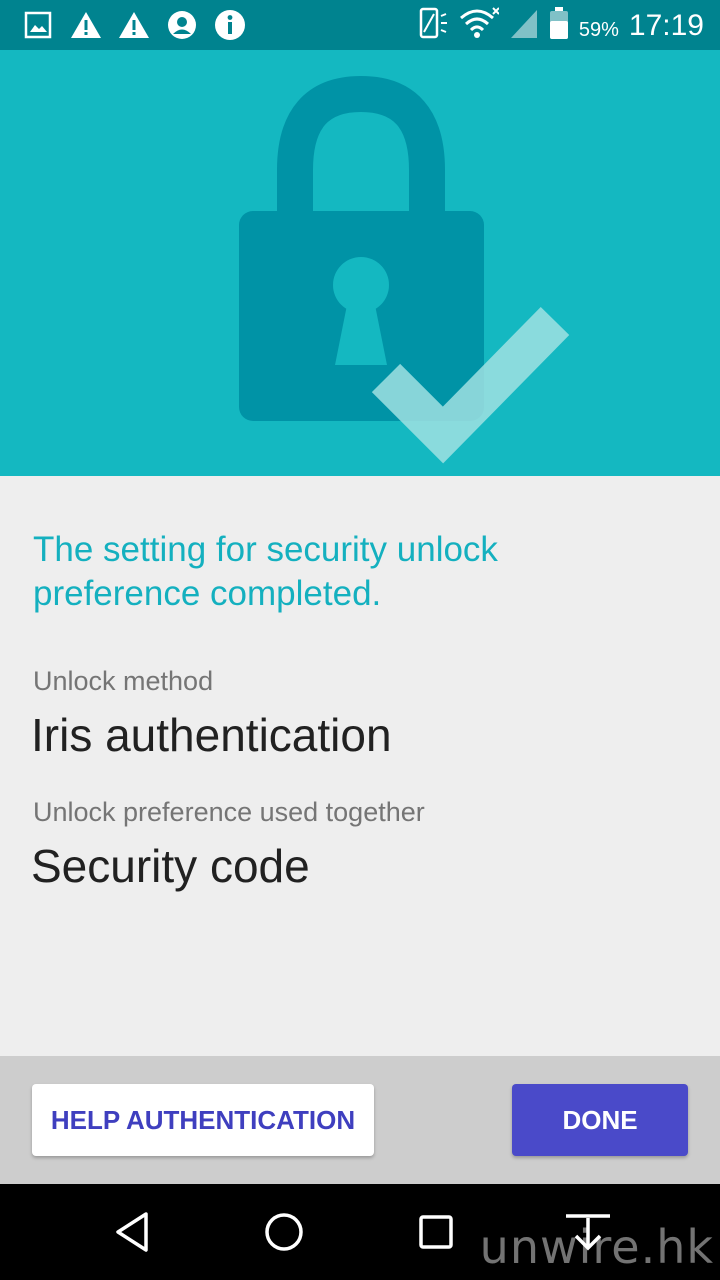 The width and height of the screenshot is (720, 1280). I want to click on lock-check-illustration, so click(404, 269).